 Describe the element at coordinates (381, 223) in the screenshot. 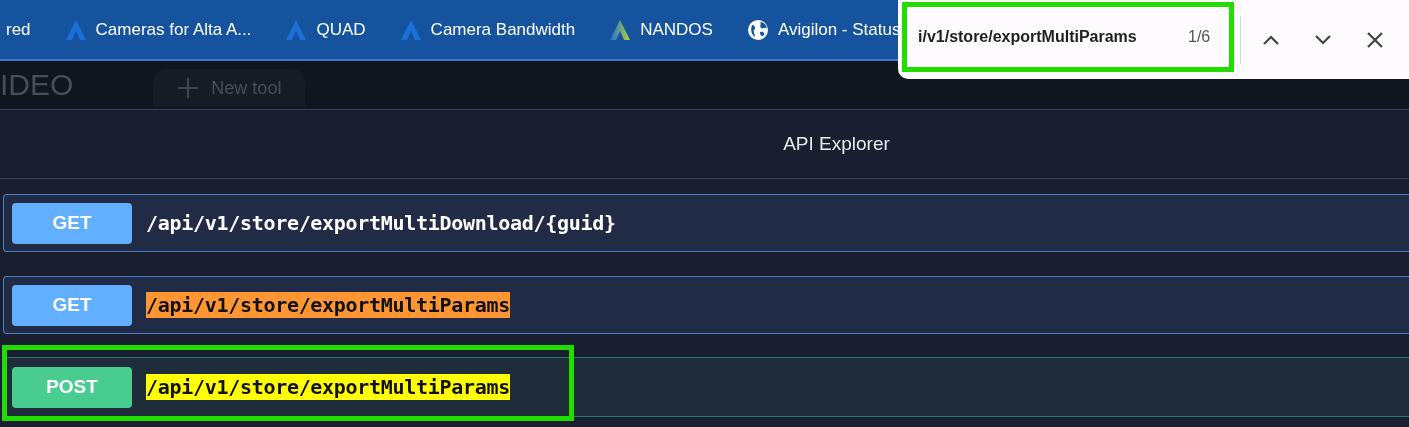

I see `endpoint-path: /api/v1/store/exportMultiDownload/{guid}` at that location.